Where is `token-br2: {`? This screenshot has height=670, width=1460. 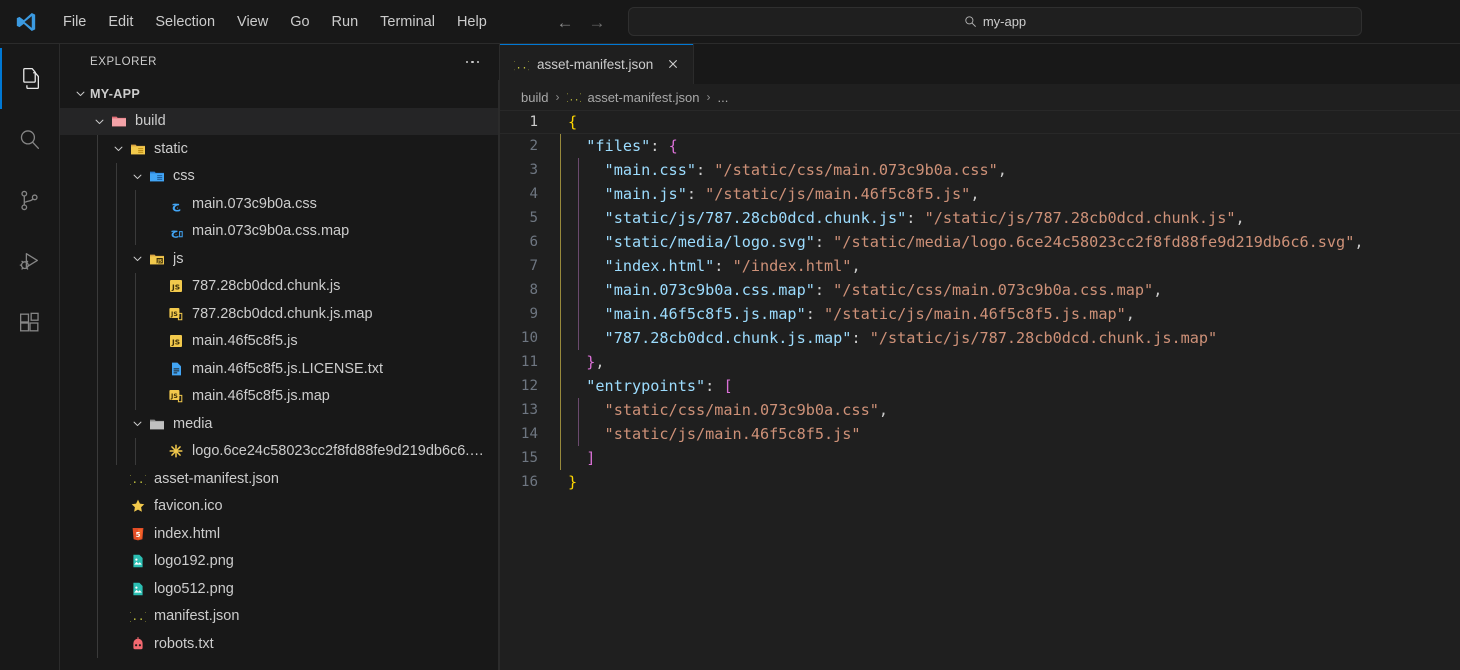
token-br2: { is located at coordinates (673, 146).